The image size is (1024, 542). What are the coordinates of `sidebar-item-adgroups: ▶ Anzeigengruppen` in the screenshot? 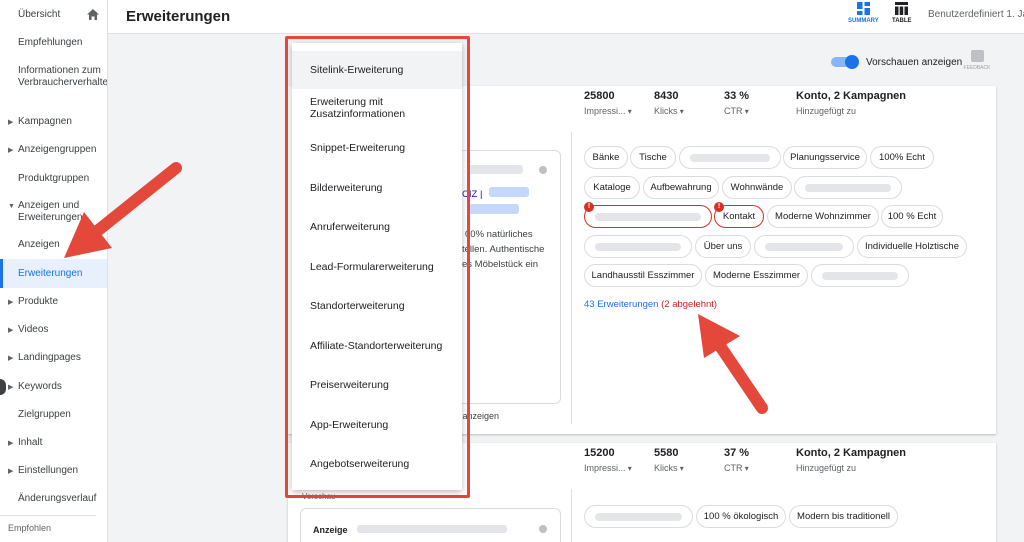 It's located at (53, 150).